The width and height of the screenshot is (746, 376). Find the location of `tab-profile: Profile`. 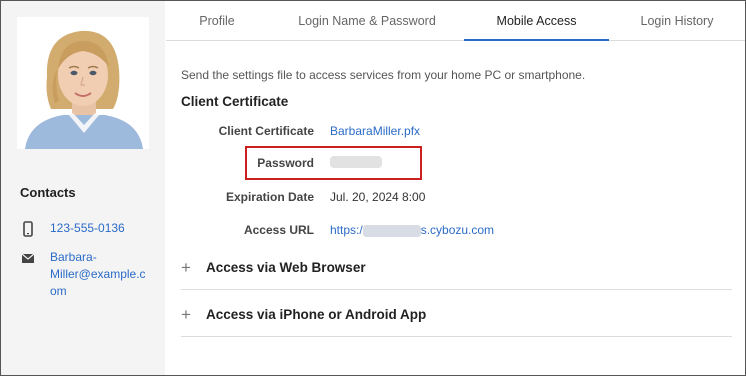

tab-profile: Profile is located at coordinates (217, 21).